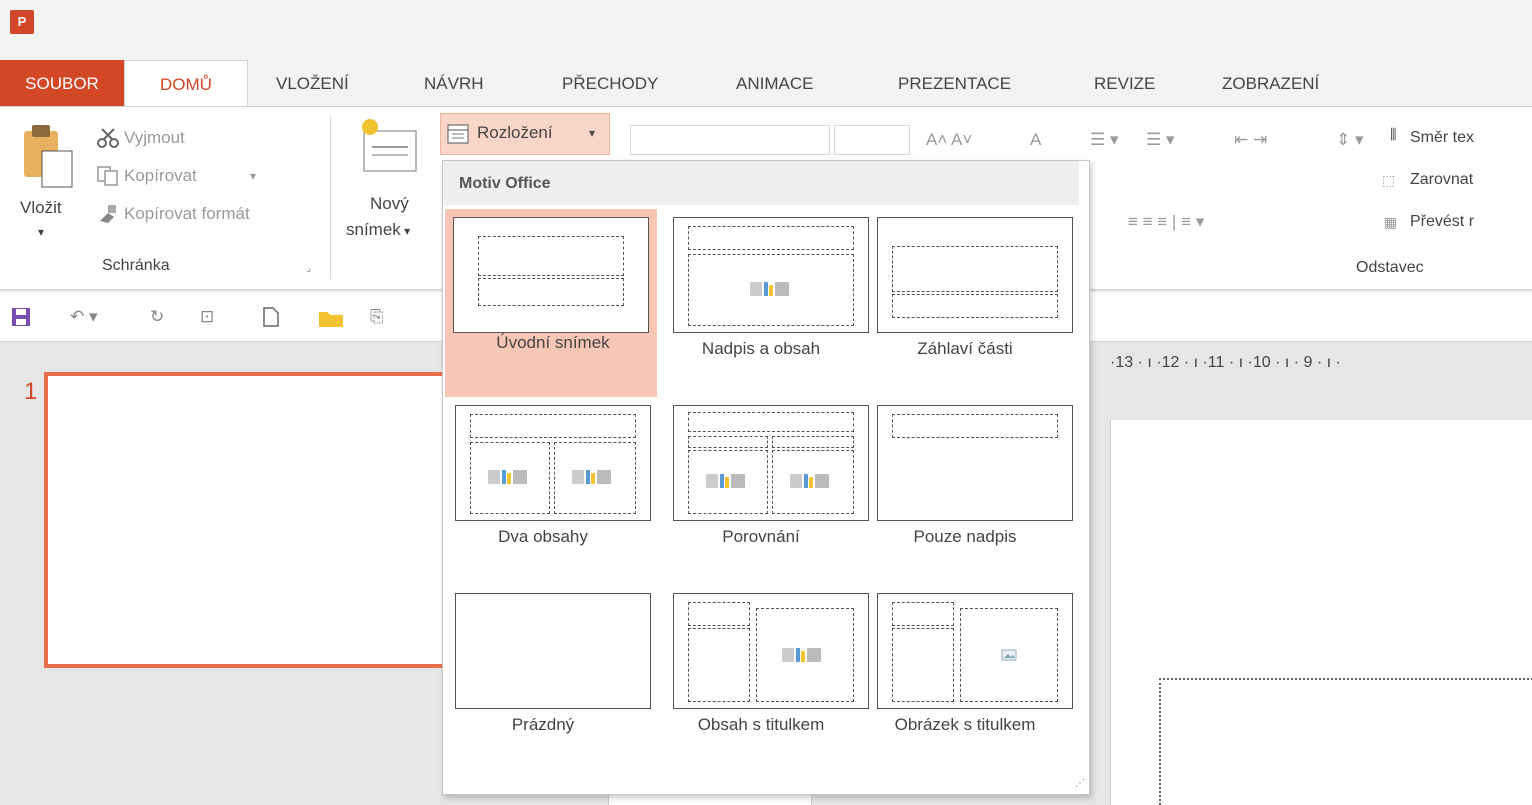  What do you see at coordinates (157, 317) in the screenshot?
I see `redo-icon: ↻` at bounding box center [157, 317].